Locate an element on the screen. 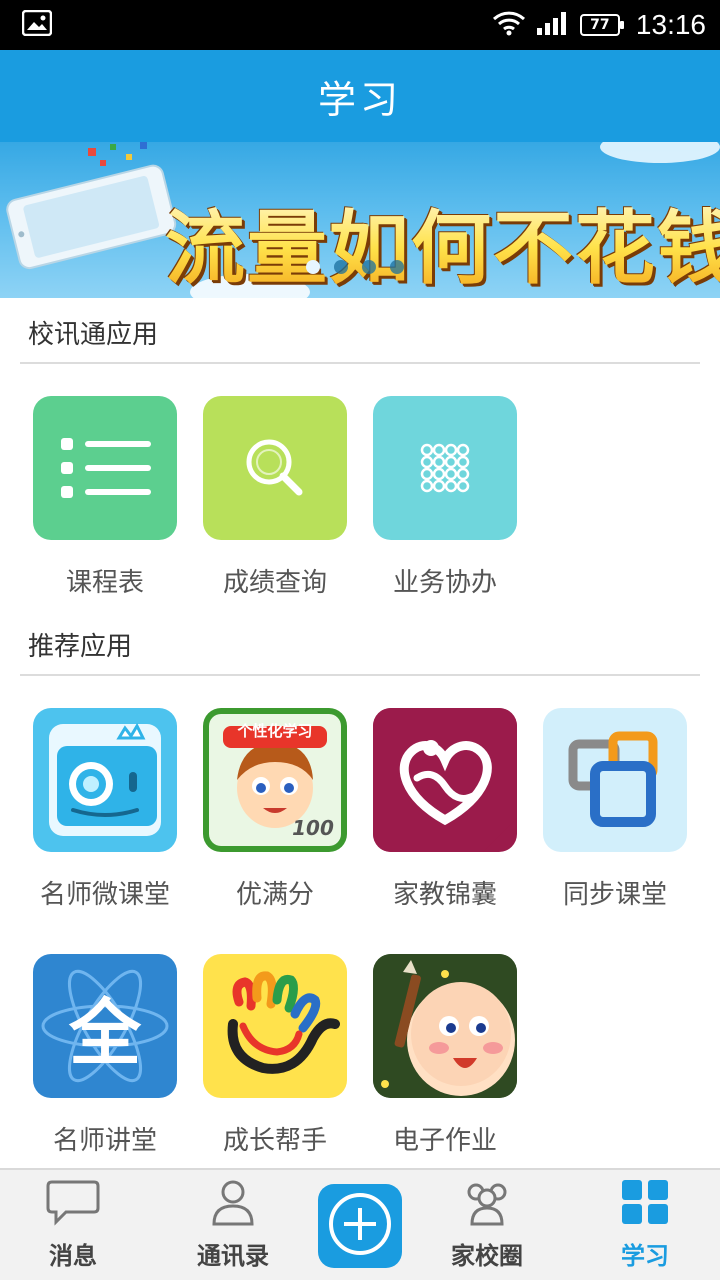 The image size is (720, 1280). add-button is located at coordinates (360, 1226).